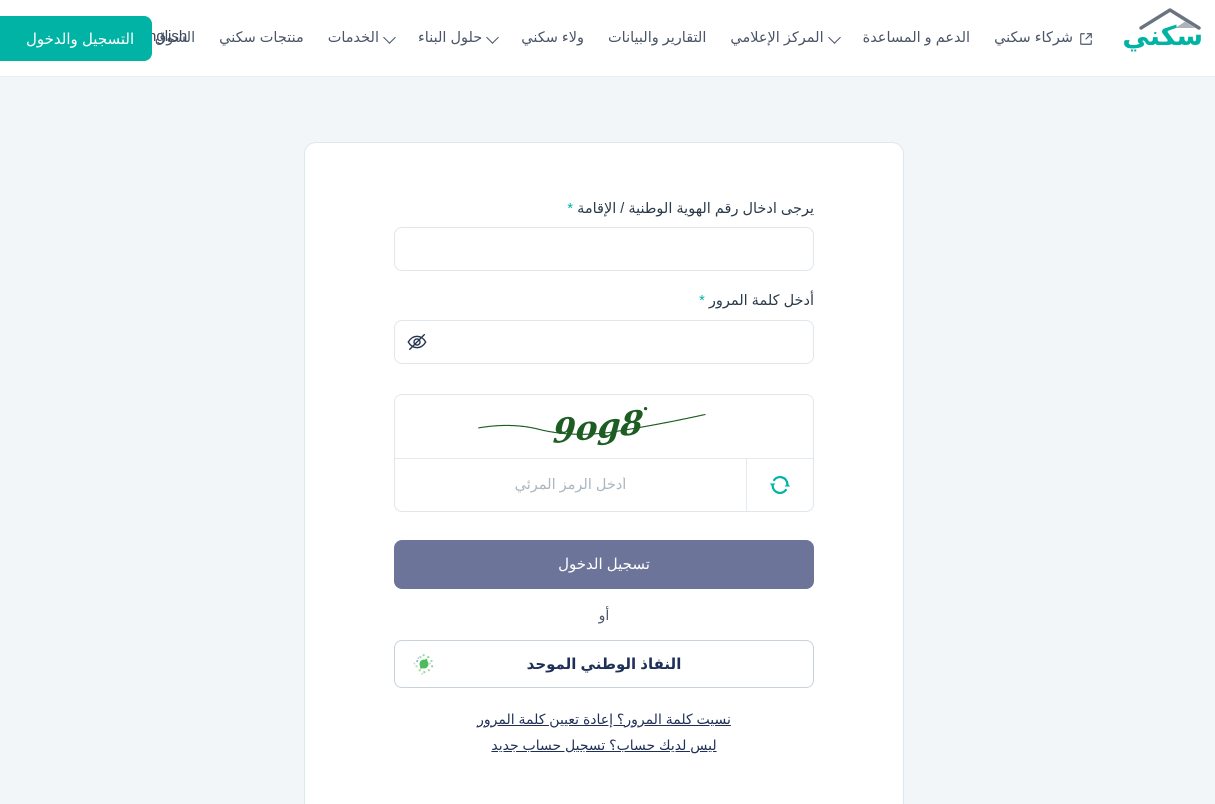 The image size is (1215, 804). I want to click on nav-item-label: منتجات سكني, so click(261, 38).